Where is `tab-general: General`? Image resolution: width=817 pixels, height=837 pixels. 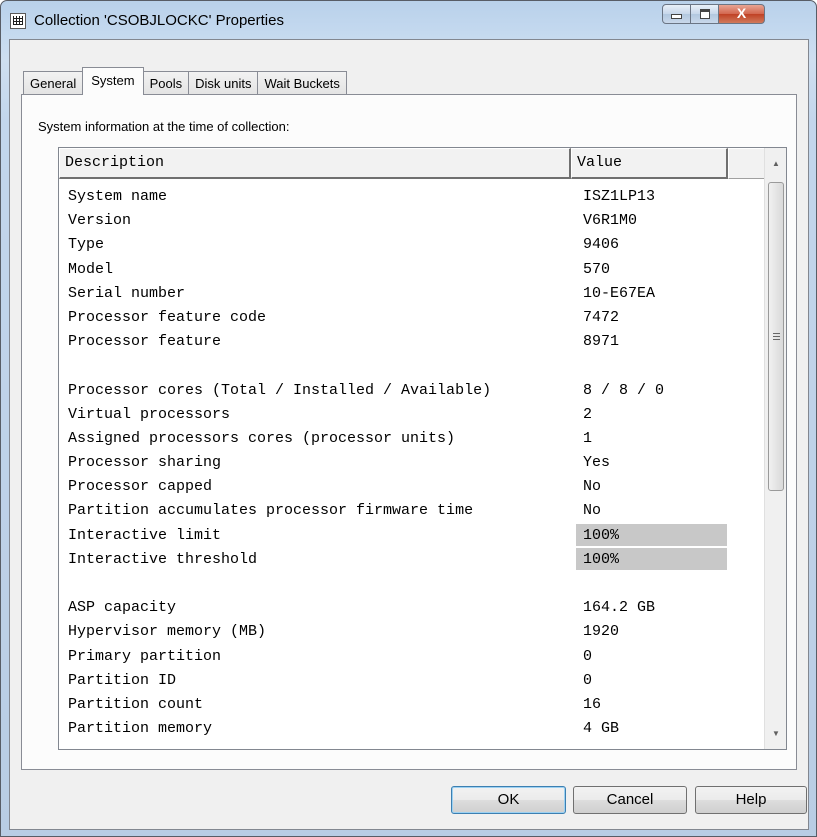
tab-general: General is located at coordinates (53, 83).